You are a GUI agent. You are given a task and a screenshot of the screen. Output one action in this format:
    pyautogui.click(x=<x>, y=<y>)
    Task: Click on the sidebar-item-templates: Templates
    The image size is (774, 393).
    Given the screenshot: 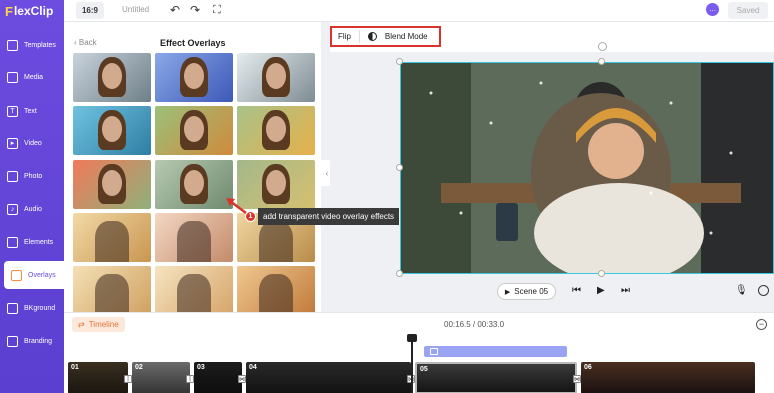 What is the action you would take?
    pyautogui.click(x=32, y=45)
    